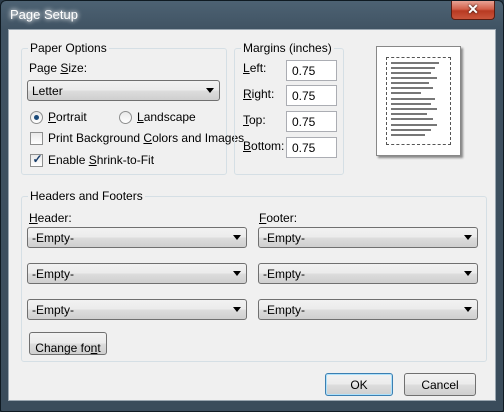  What do you see at coordinates (368, 309) in the screenshot?
I see `footer-select-3: -Empty-` at bounding box center [368, 309].